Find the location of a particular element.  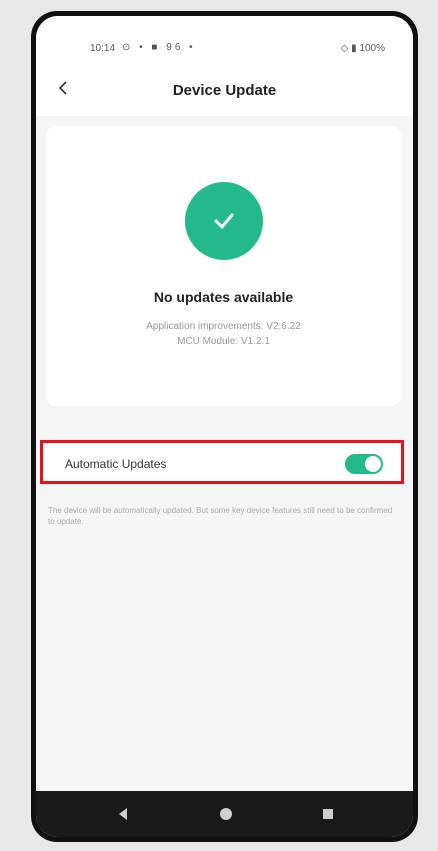

system-recent-button is located at coordinates (328, 814).